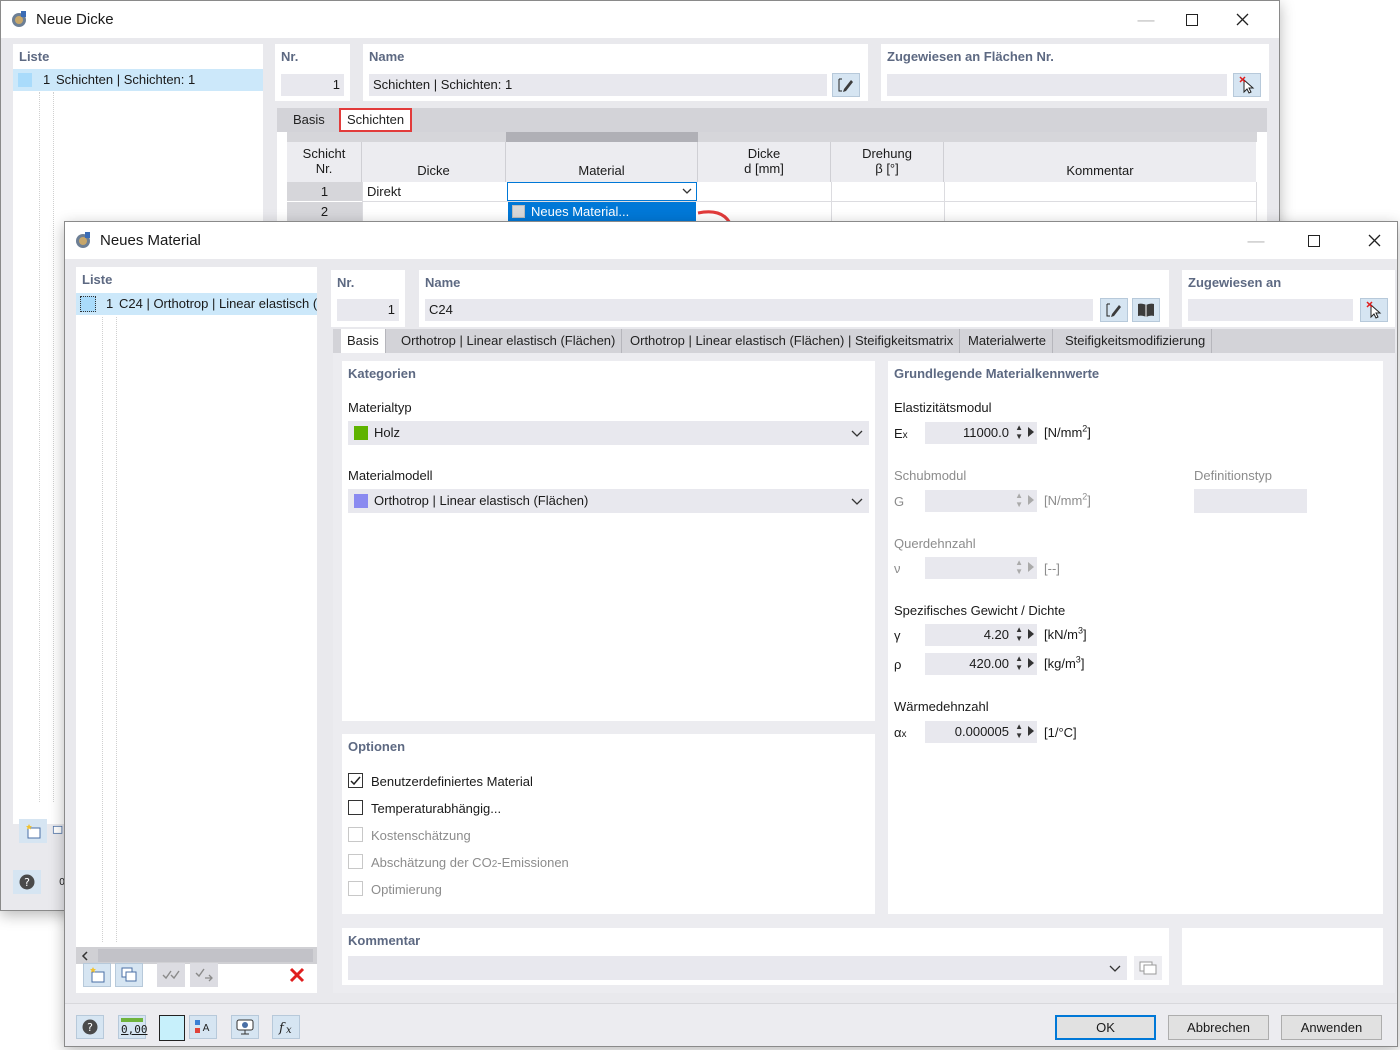 The image size is (1400, 1050). What do you see at coordinates (608, 433) in the screenshot?
I see `material-type-select: Holz` at bounding box center [608, 433].